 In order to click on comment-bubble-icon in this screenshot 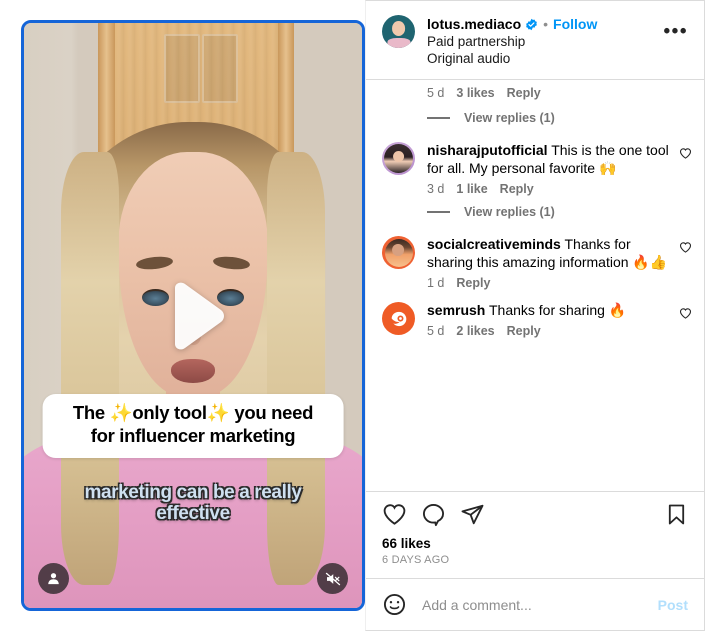, I will do `click(433, 514)`.